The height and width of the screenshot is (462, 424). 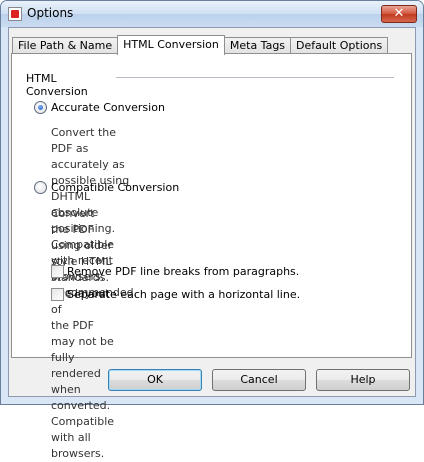 What do you see at coordinates (78, 445) in the screenshot?
I see `description-line: with all browsers.` at bounding box center [78, 445].